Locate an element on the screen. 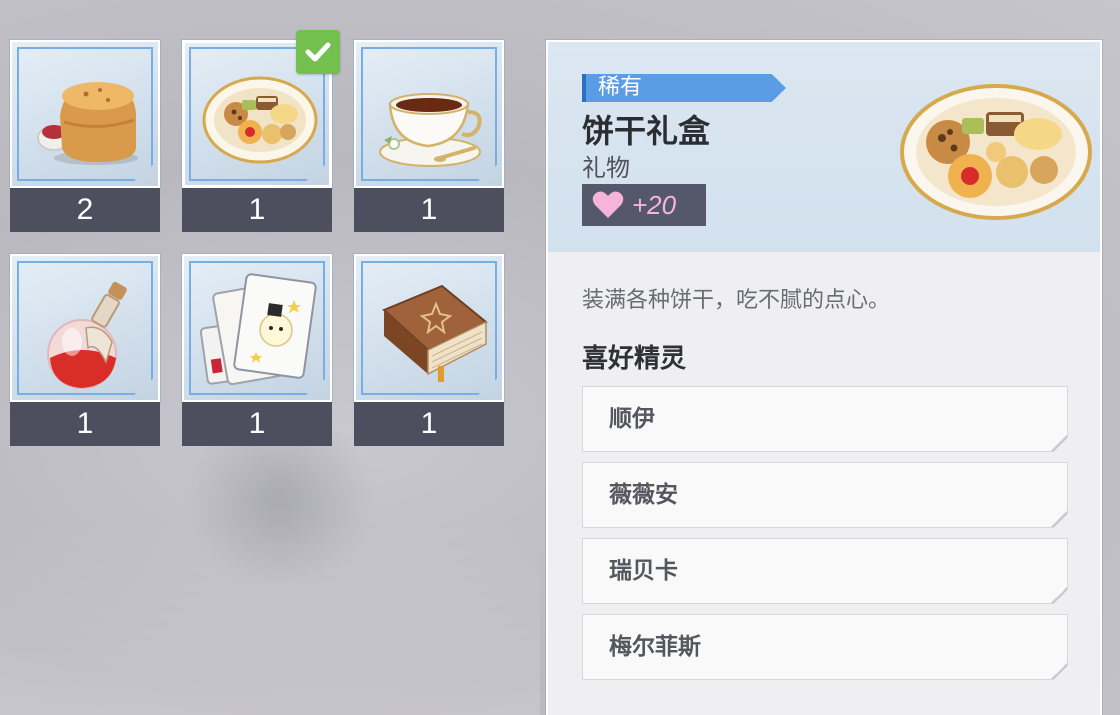 The height and width of the screenshot is (715, 1120). potion-bottle-icon is located at coordinates (87, 335).